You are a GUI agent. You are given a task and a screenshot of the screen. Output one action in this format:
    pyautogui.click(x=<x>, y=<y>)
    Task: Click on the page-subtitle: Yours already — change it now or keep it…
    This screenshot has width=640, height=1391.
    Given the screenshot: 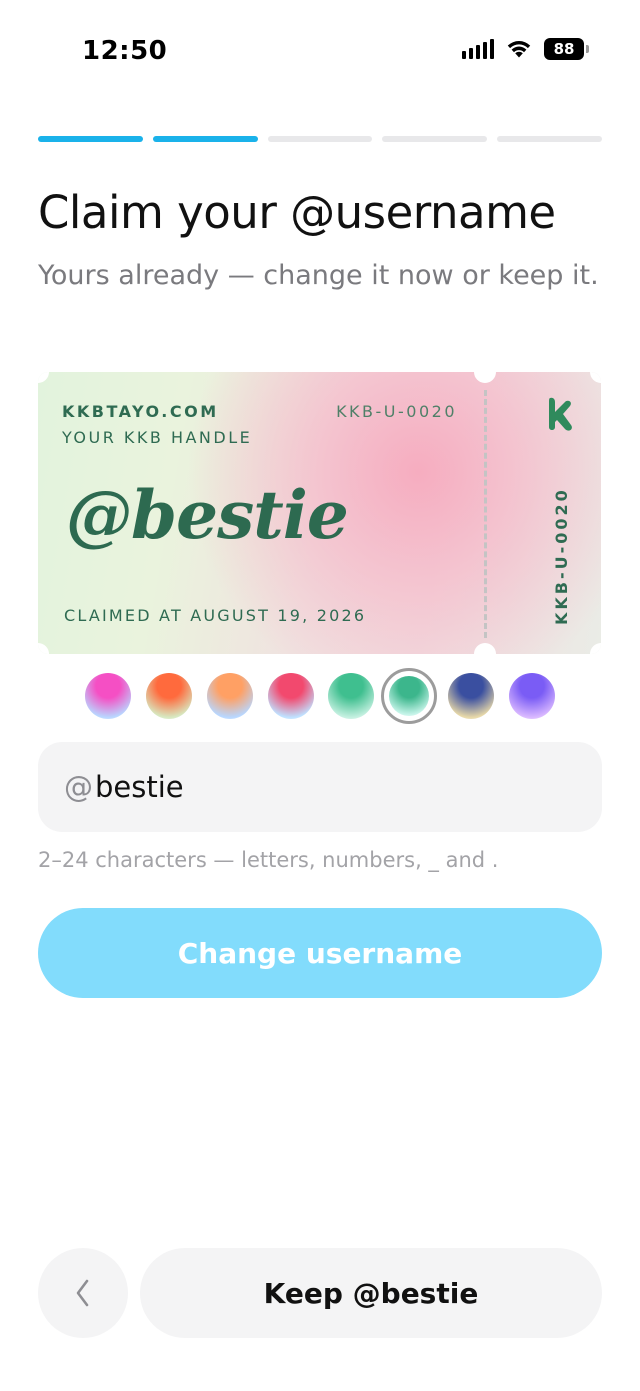 What is the action you would take?
    pyautogui.click(x=318, y=275)
    